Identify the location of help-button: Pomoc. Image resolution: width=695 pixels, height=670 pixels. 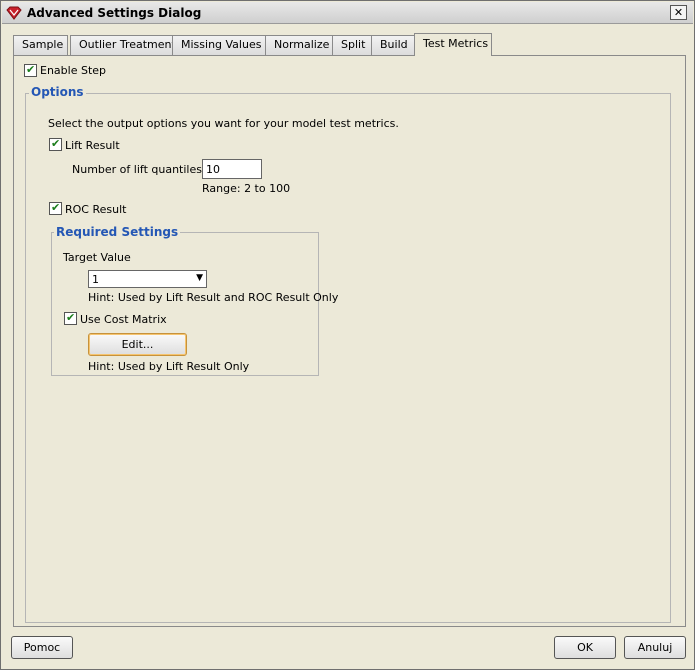
(42, 647).